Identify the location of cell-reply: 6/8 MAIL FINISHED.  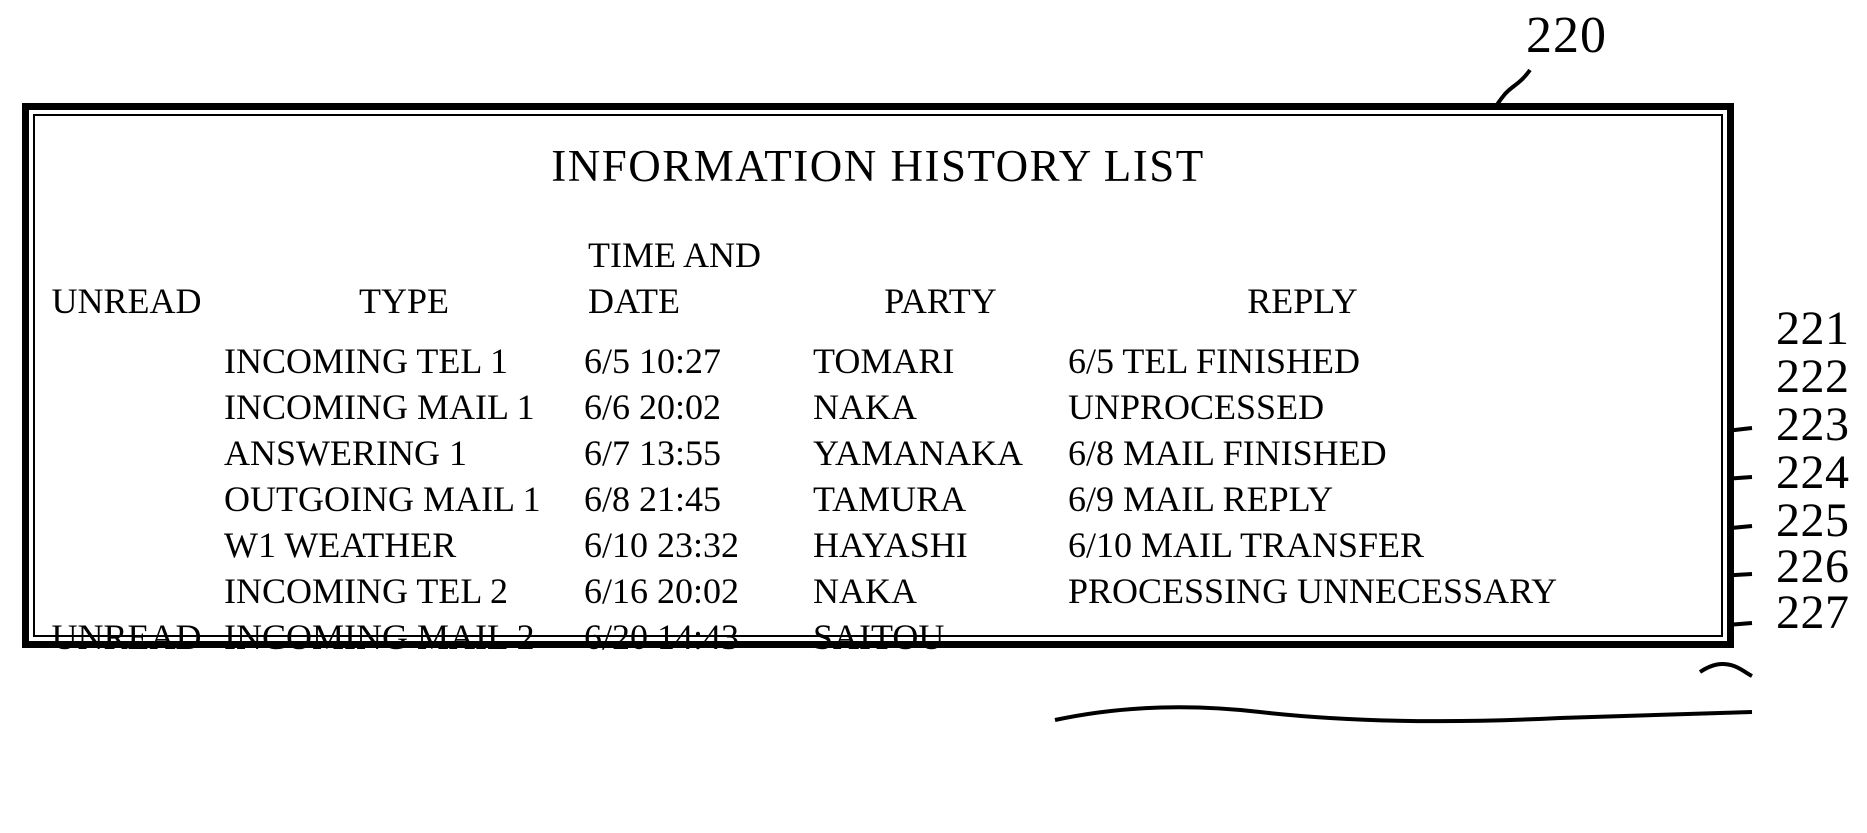
(1227, 453).